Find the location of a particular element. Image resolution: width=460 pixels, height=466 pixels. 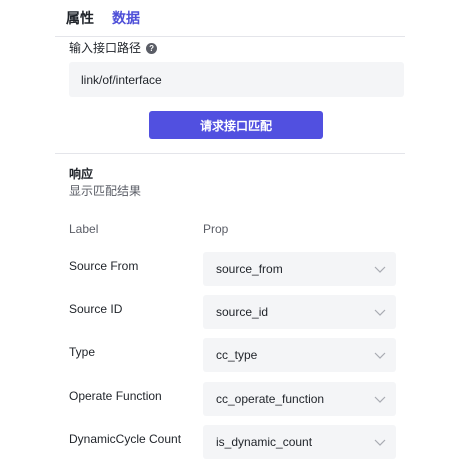

column-header-prop: Prop is located at coordinates (216, 229).